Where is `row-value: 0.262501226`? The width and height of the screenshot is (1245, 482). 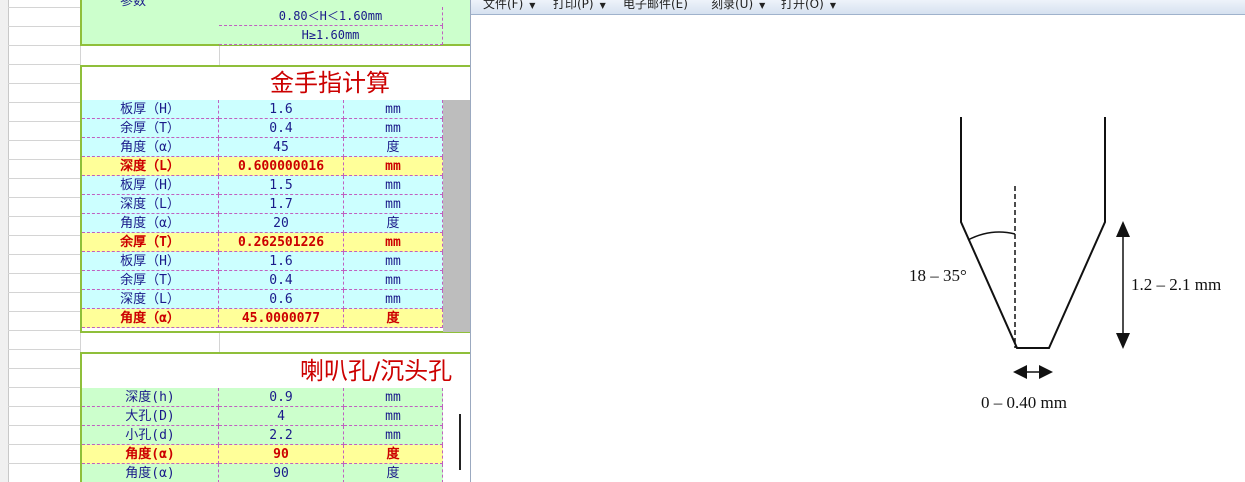
row-value: 0.262501226 is located at coordinates (281, 242).